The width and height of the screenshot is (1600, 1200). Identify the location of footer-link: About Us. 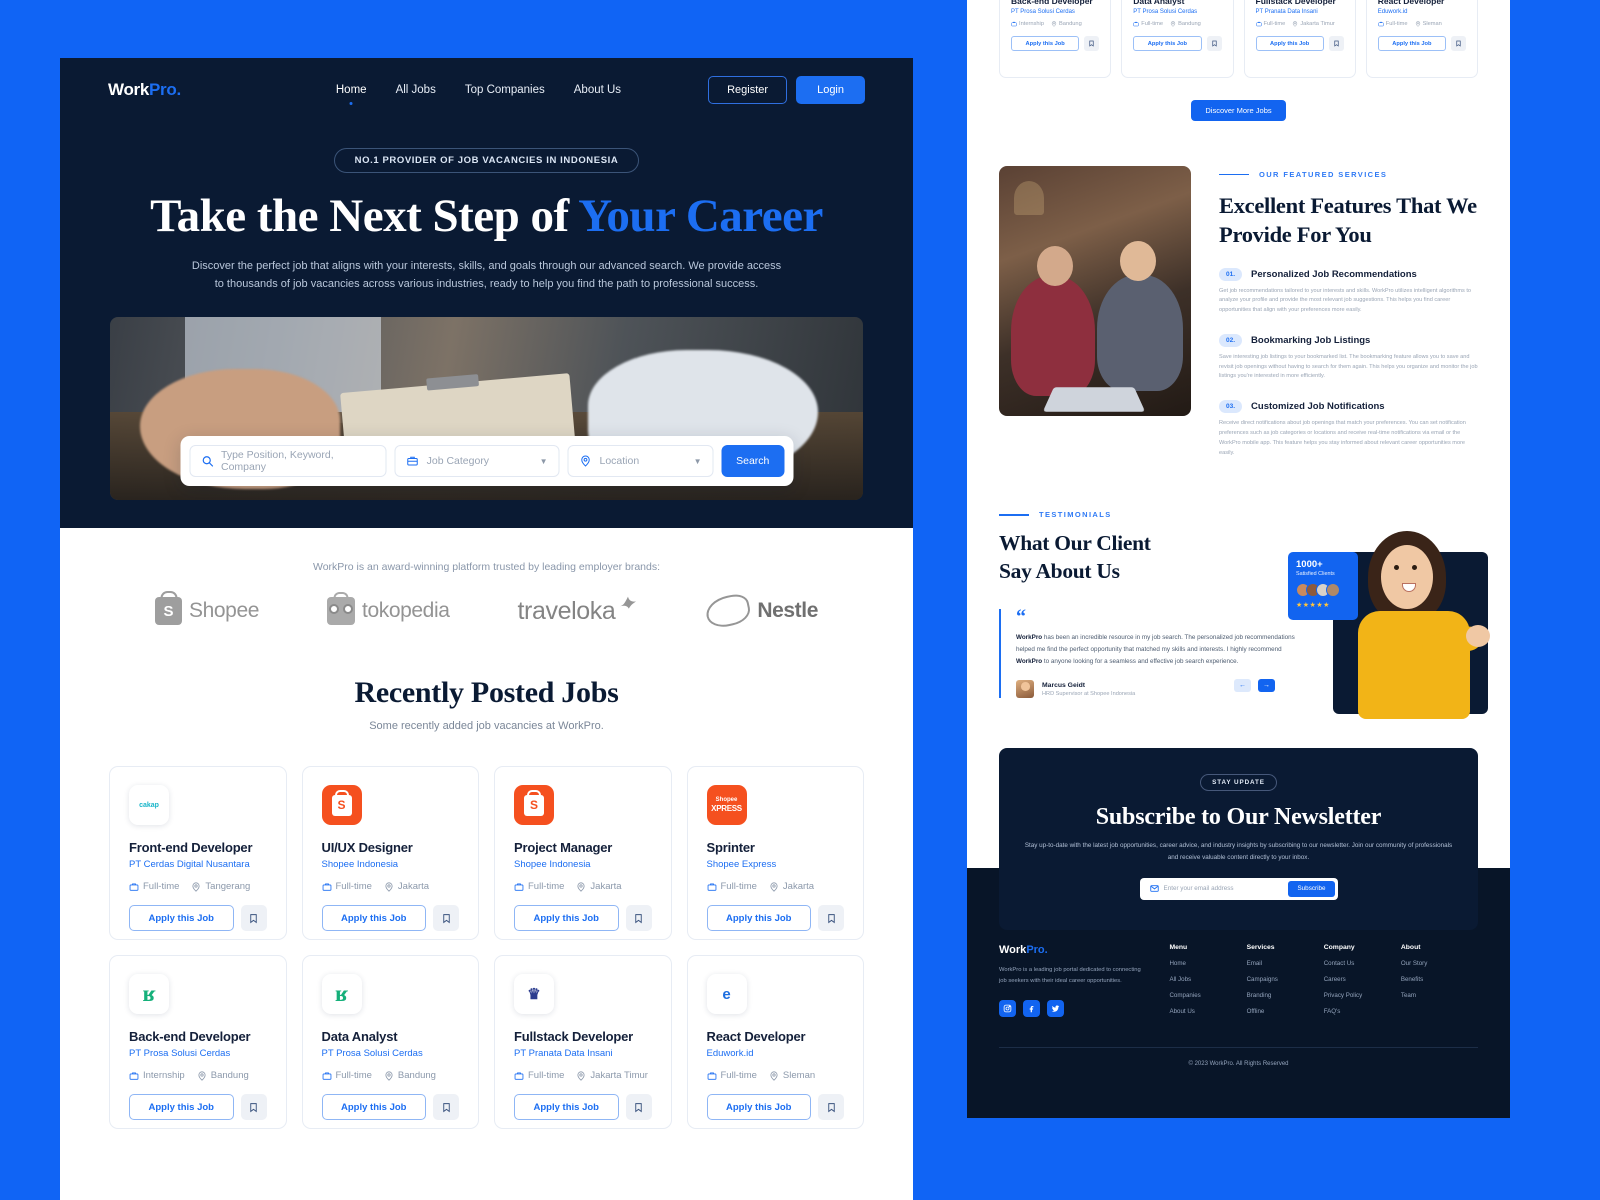
(1207, 1011).